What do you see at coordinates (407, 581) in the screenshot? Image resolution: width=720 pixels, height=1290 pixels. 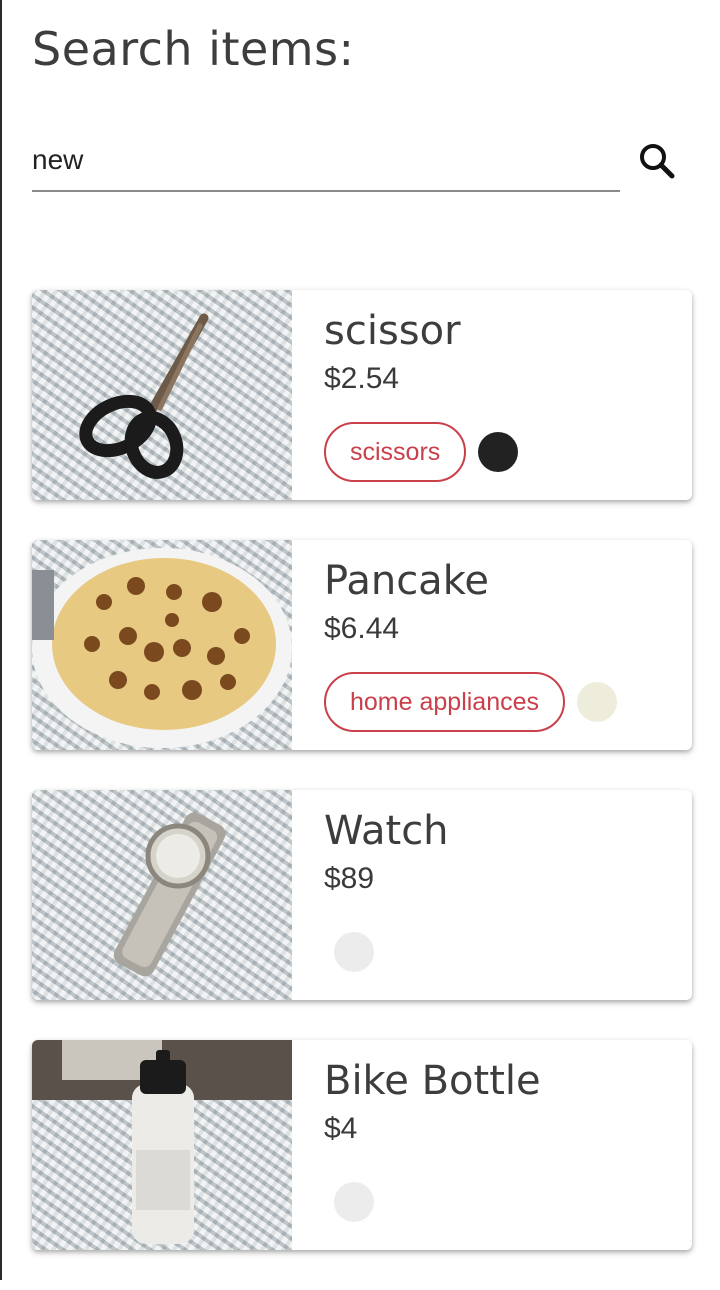 I see `item-name: Pancake` at bounding box center [407, 581].